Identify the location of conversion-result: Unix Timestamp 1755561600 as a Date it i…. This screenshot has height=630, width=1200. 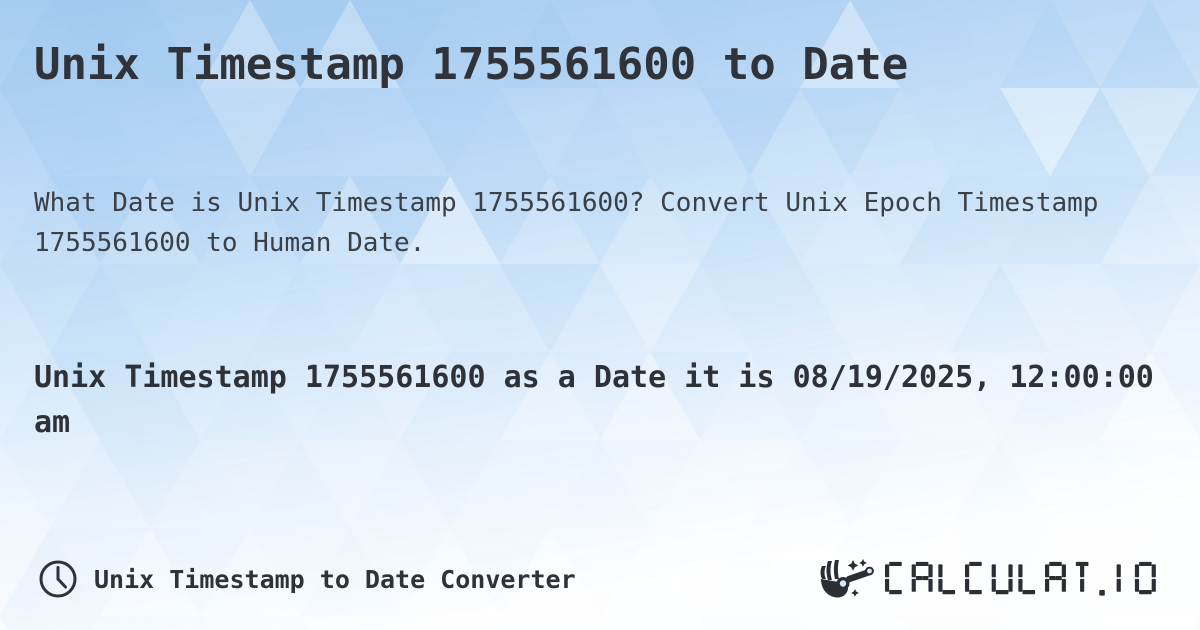
(594, 400).